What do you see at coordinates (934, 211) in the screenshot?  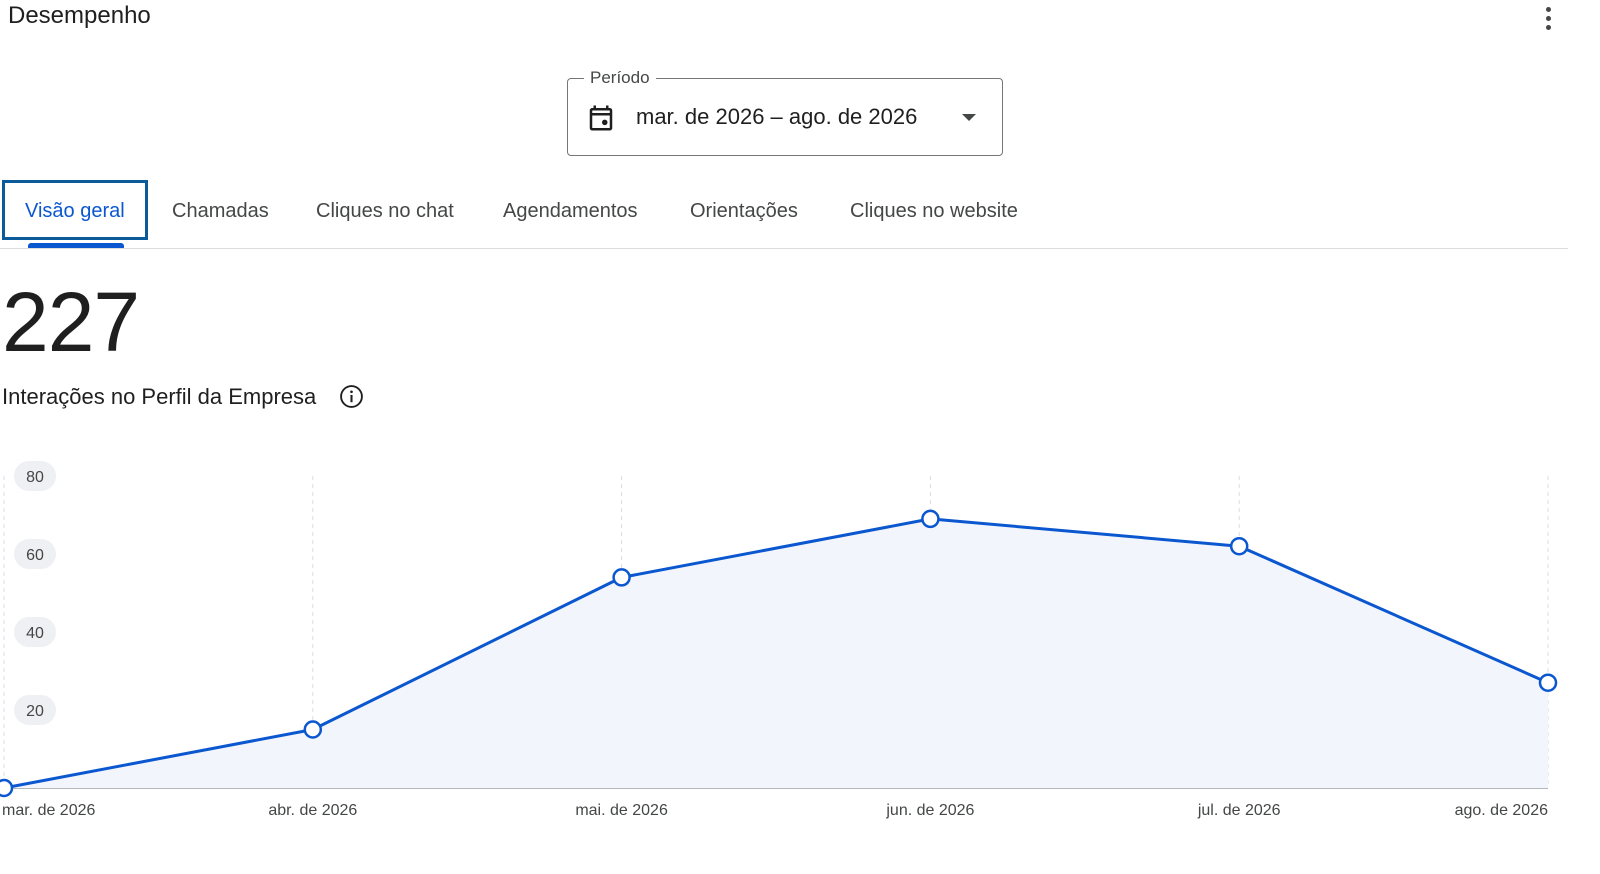 I see `tab-website-clicks: Cliques no website` at bounding box center [934, 211].